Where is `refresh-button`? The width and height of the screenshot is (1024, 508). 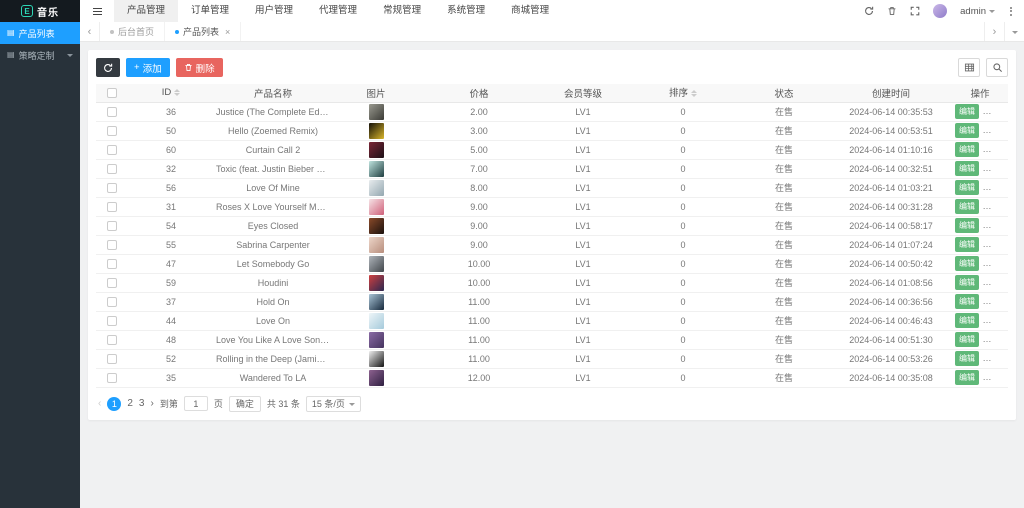 refresh-button is located at coordinates (108, 67).